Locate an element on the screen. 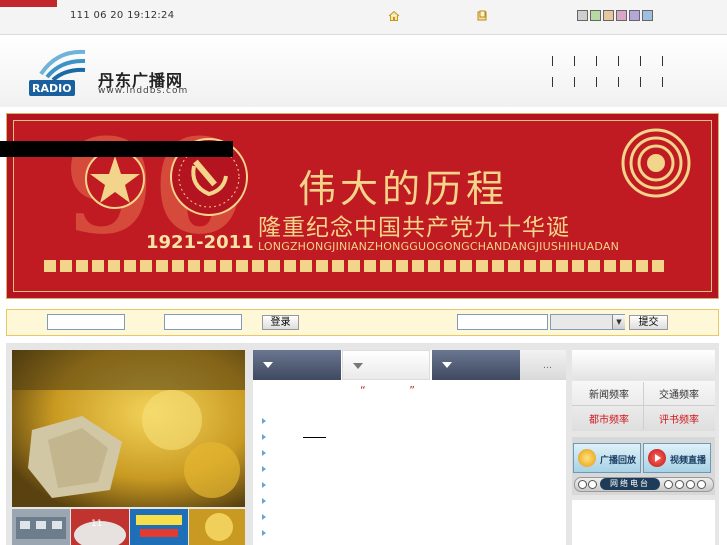 Image resolution: width=727 pixels, height=545 pixels. banner-subtitle: 隆重纪念中国共产党九十华诞 is located at coordinates (414, 228).